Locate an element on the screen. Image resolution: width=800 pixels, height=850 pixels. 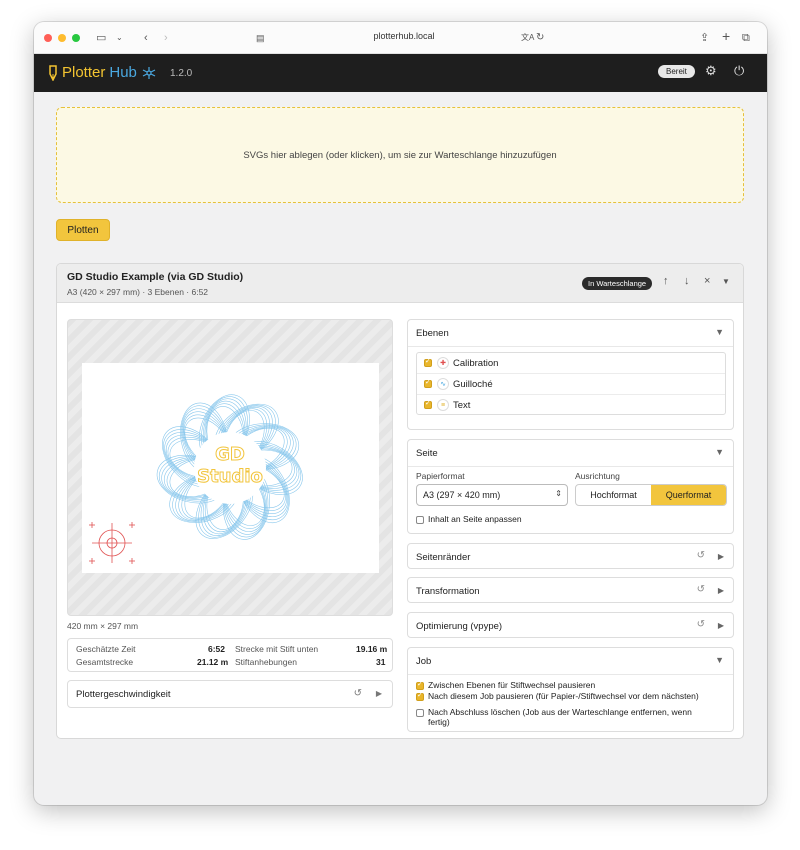
brand-hub: Hub is located at coordinates (123, 72).